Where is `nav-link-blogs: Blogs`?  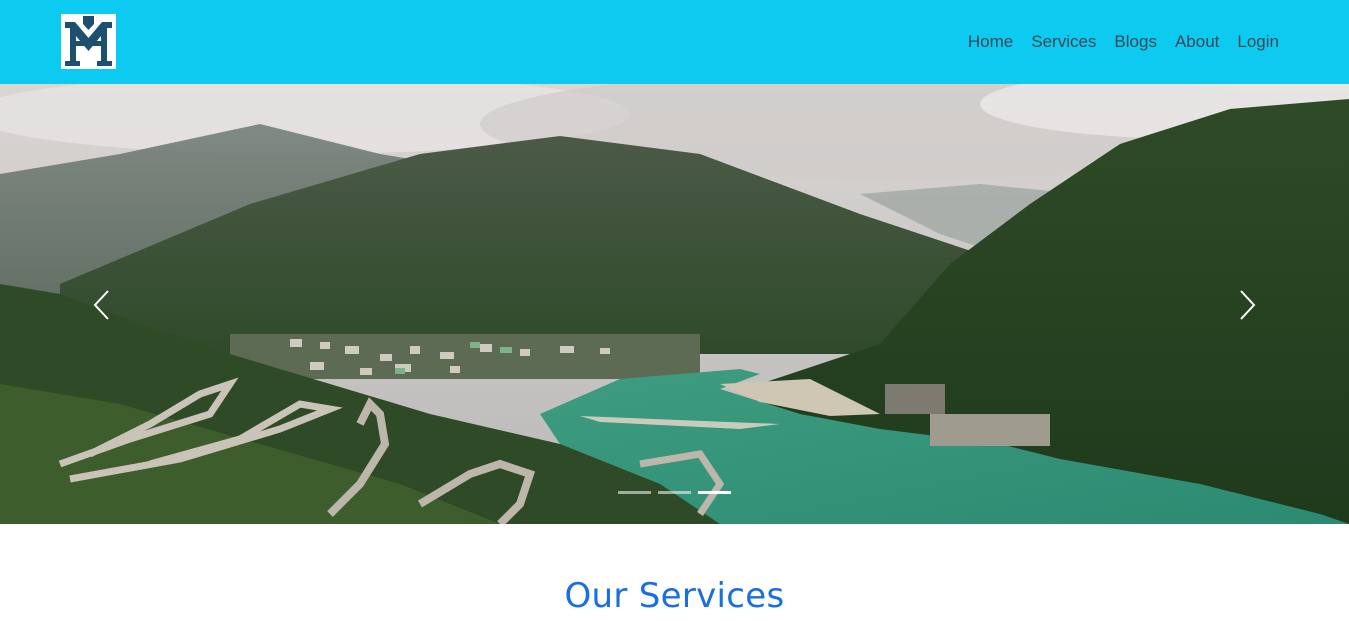 nav-link-blogs: Blogs is located at coordinates (1135, 42).